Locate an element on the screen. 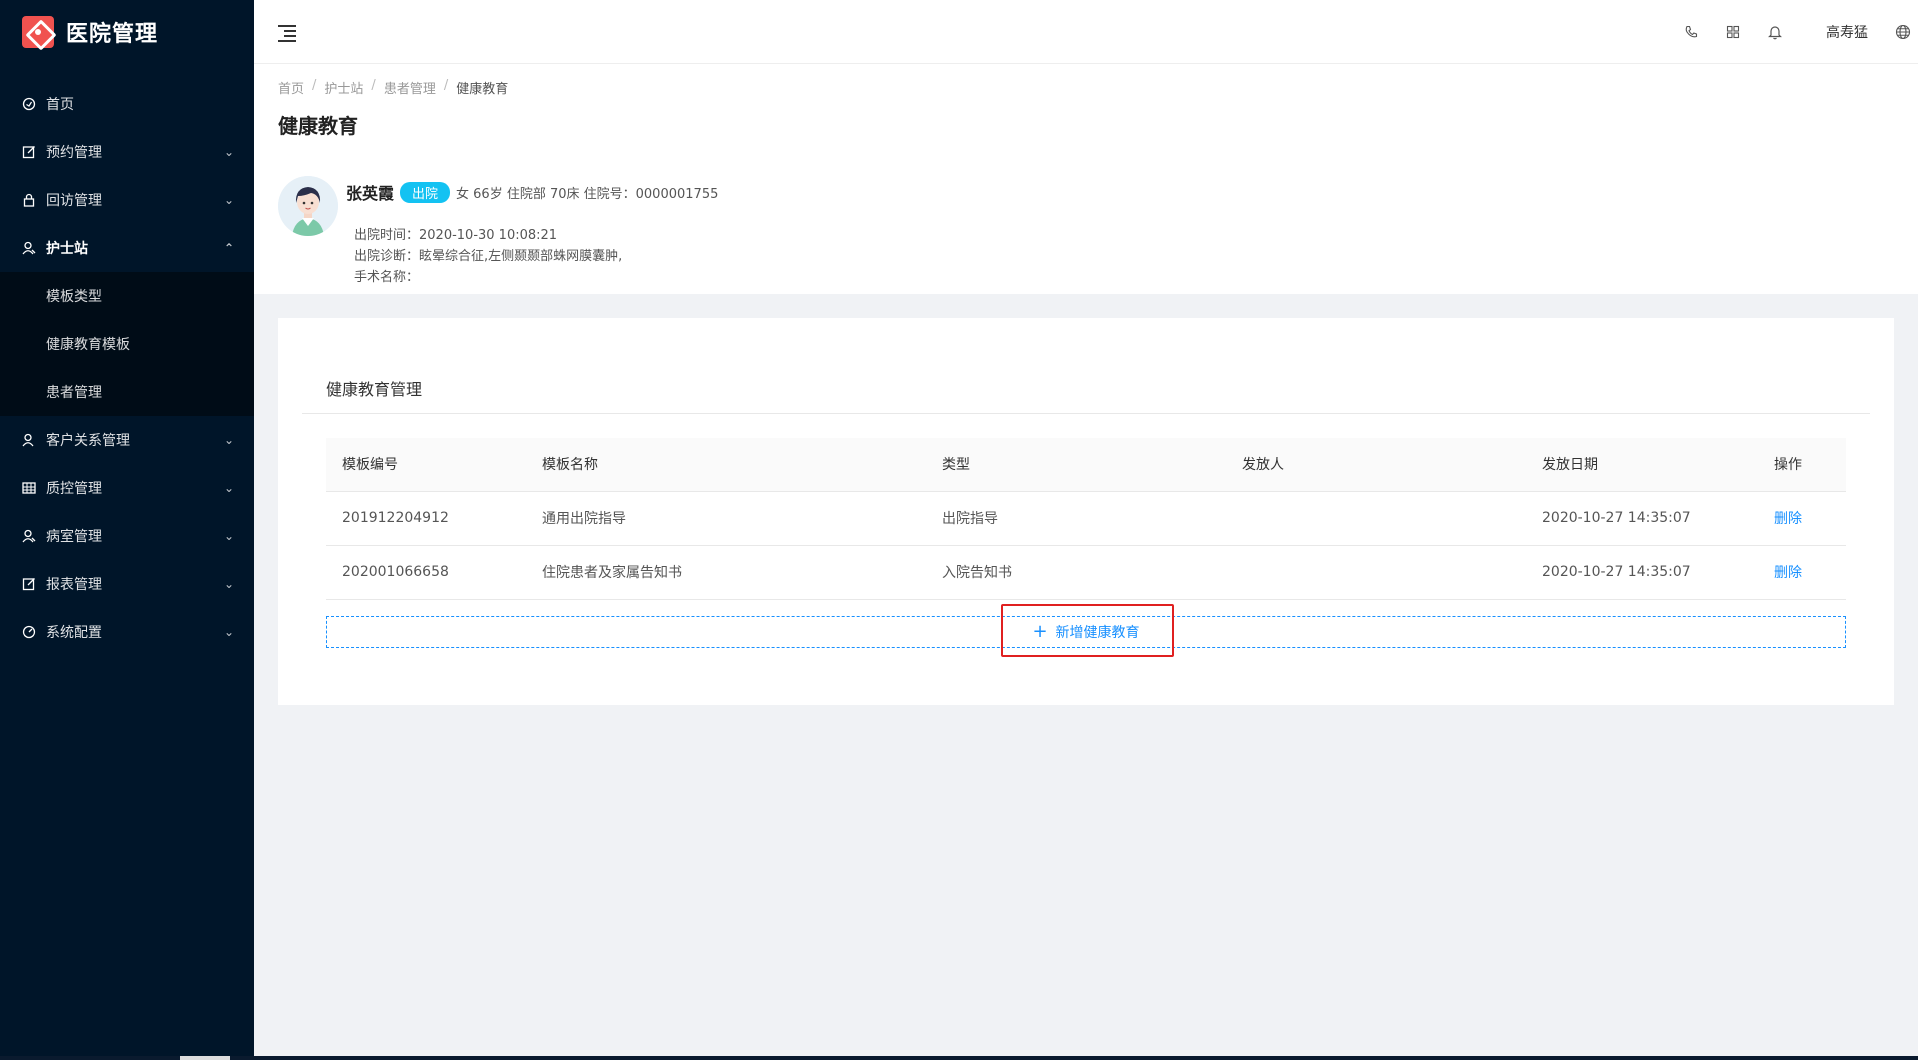 This screenshot has width=1918, height=1060. discharge-diagnosis: 出院诊断：眩晕综合征,左侧颞颞部蛛网膜囊肿, is located at coordinates (488, 256).